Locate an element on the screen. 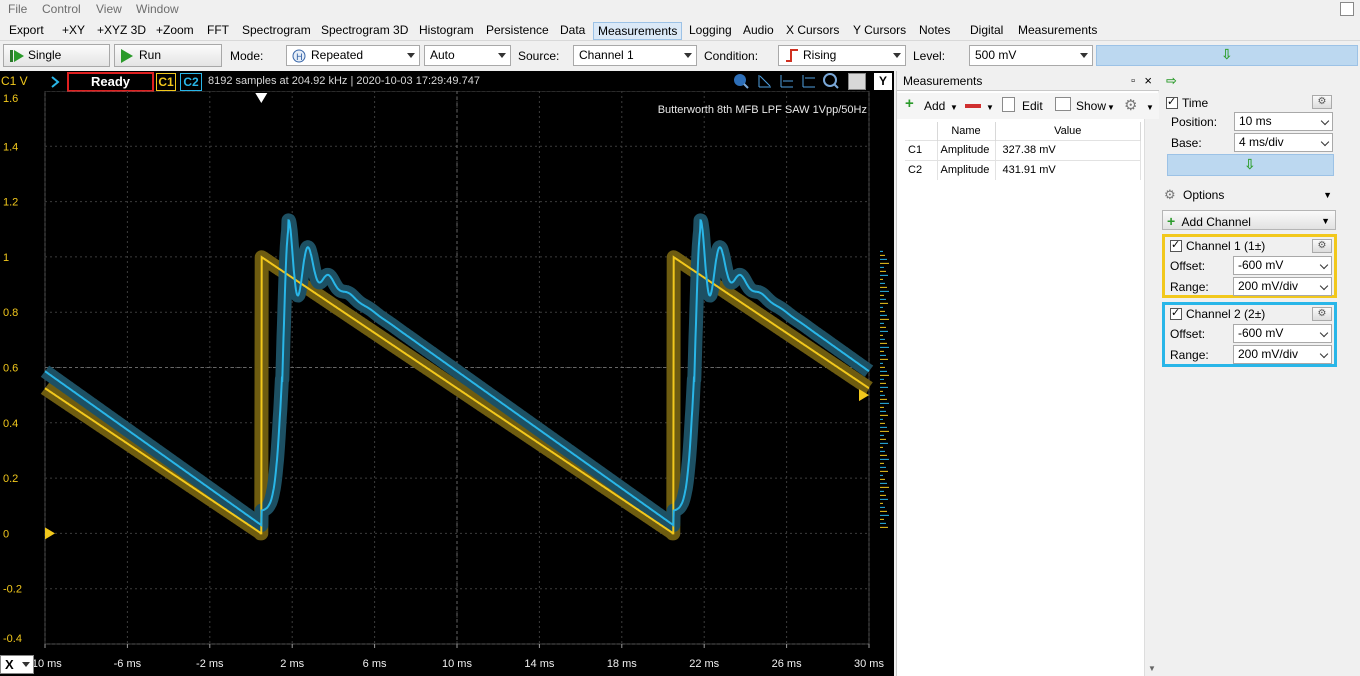 The width and height of the screenshot is (1360, 676). table-row: C2 Amplitude 431.91 mV is located at coordinates (1023, 169).